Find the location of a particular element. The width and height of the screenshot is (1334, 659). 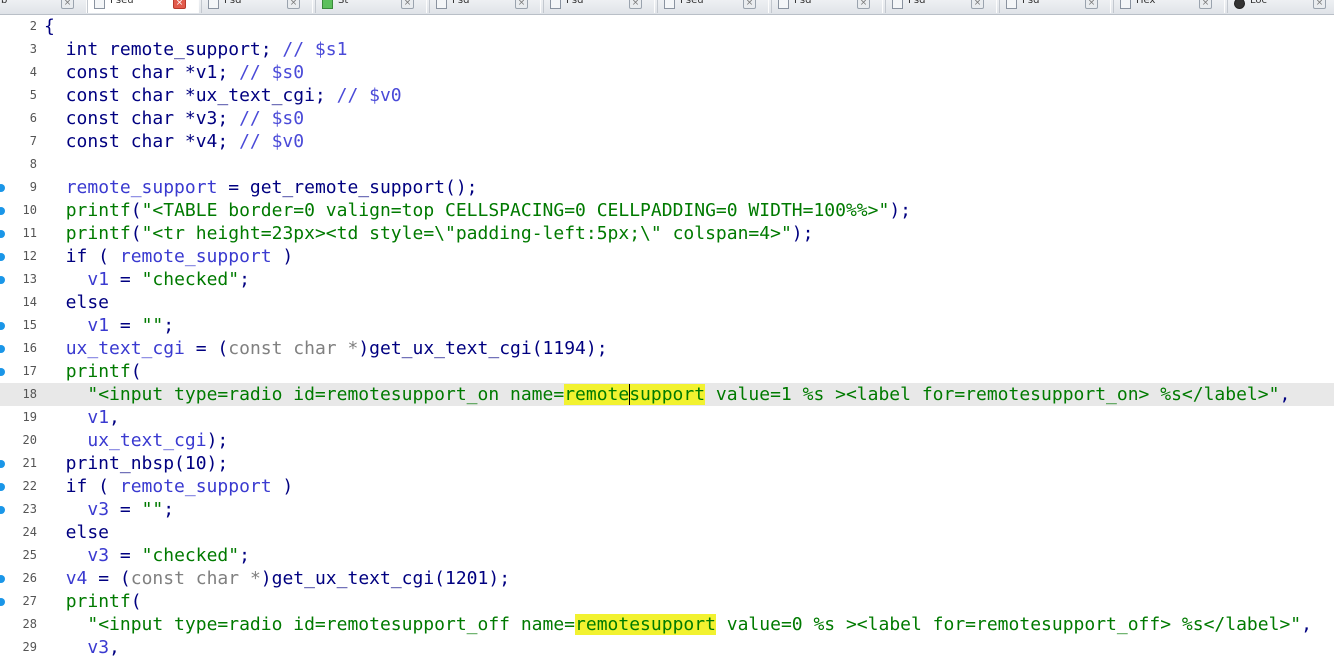

tab-6: Pseu × is located at coordinates (713, 6).